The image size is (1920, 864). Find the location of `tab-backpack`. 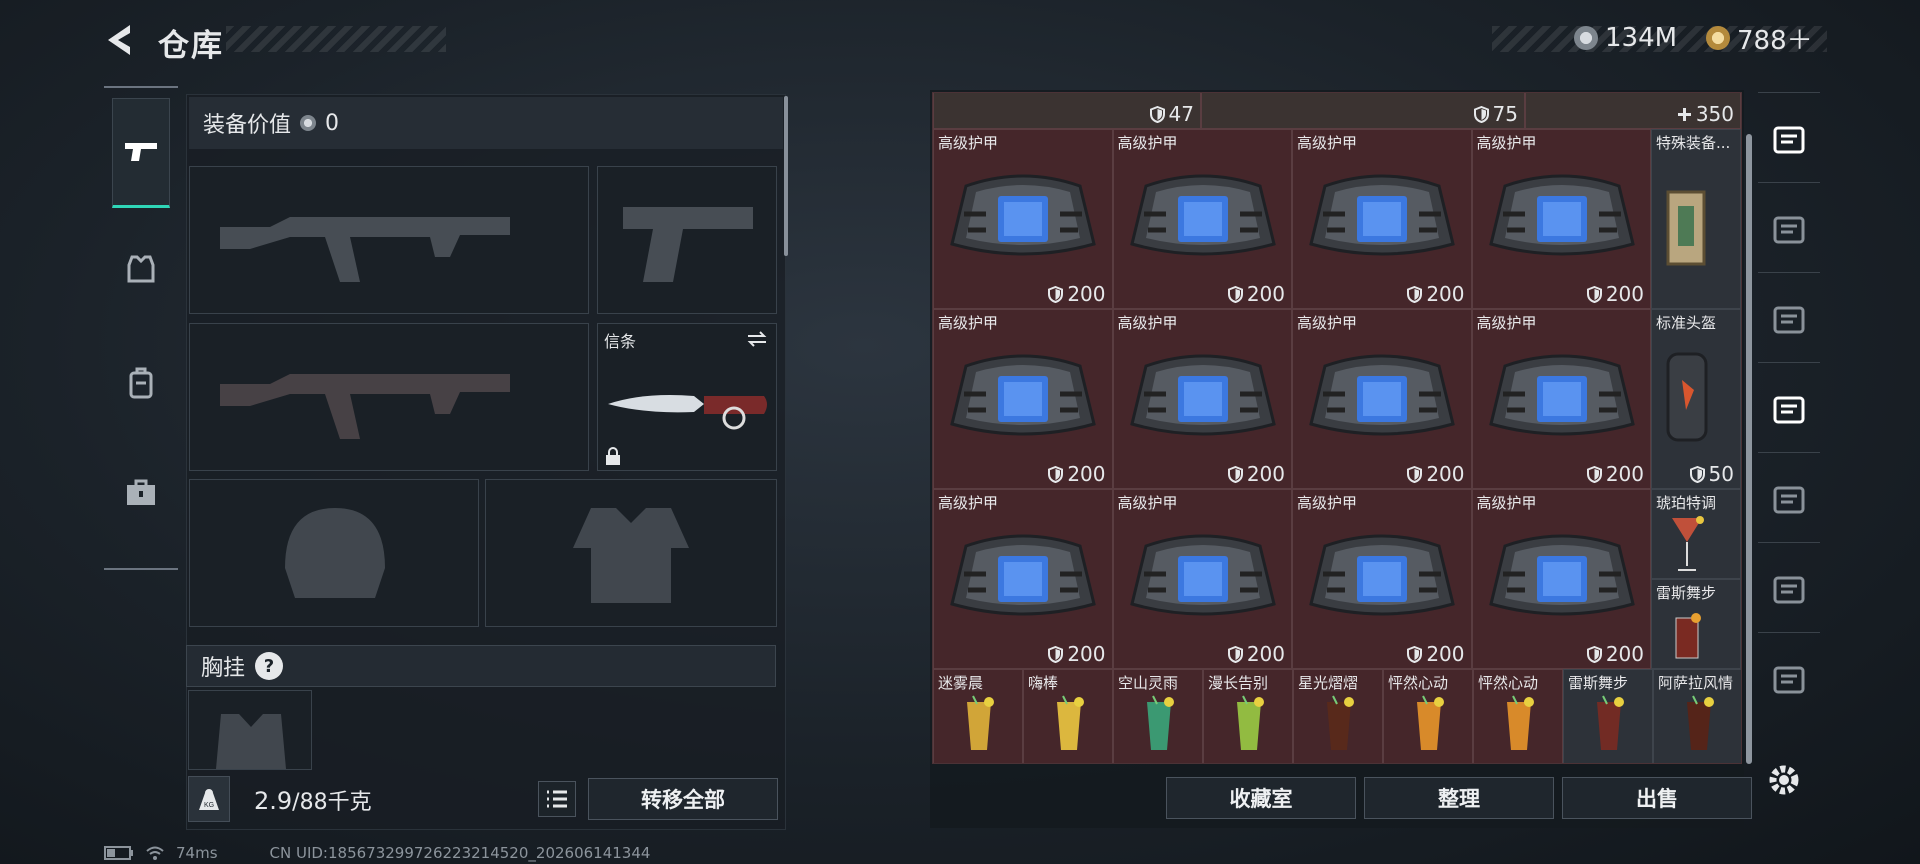

tab-backpack is located at coordinates (141, 383).